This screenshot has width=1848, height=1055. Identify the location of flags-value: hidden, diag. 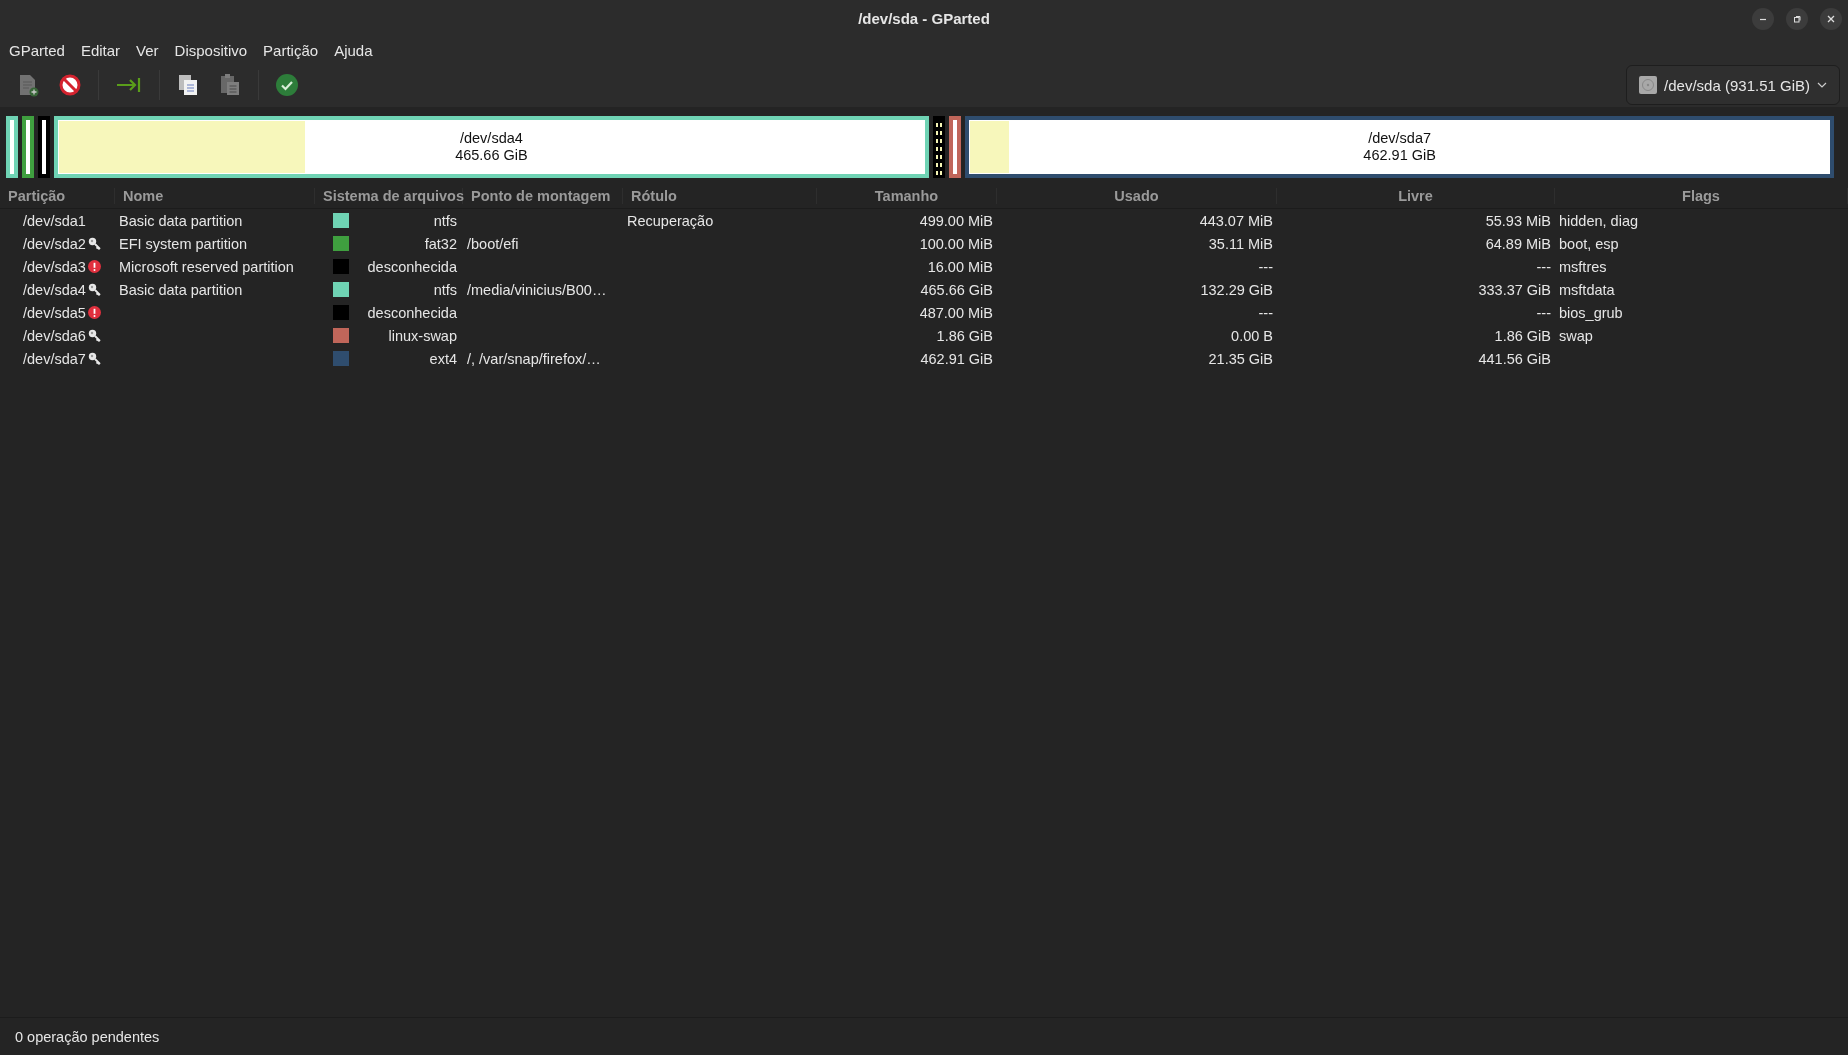
(1598, 220).